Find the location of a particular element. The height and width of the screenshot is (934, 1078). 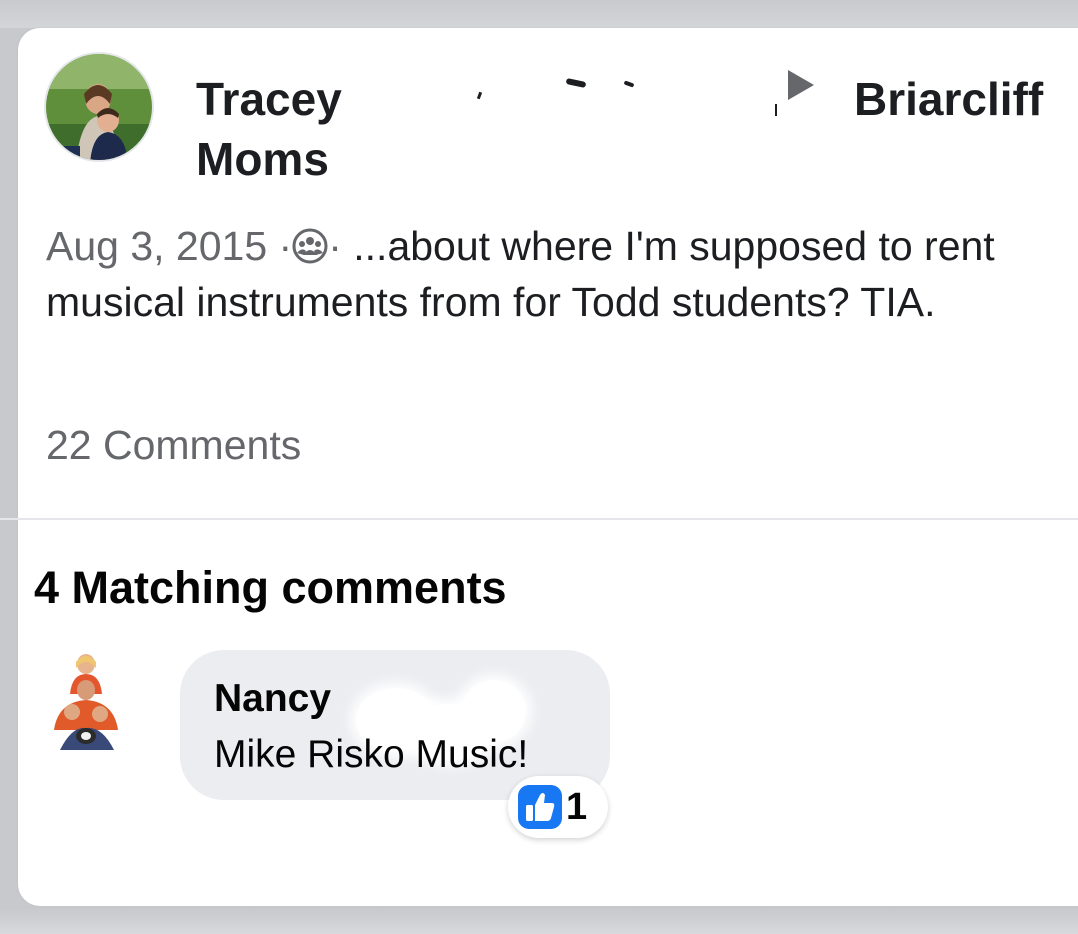

author-avatar is located at coordinates (99, 107).